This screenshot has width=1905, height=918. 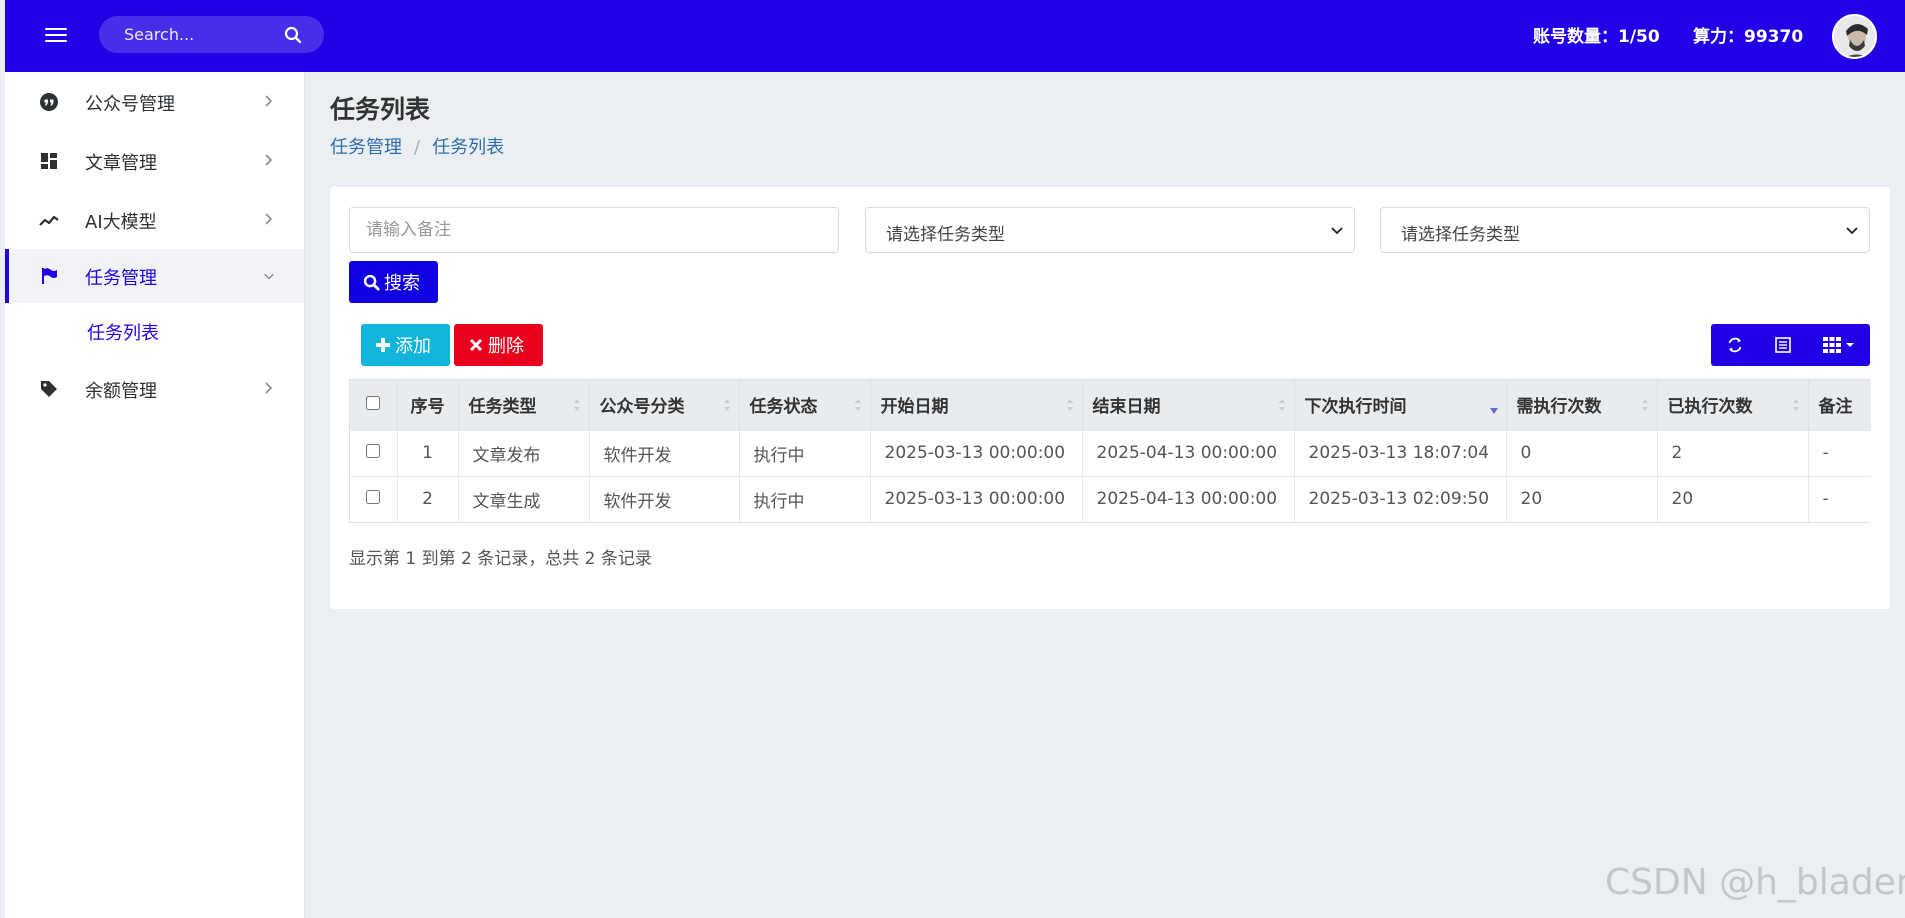 I want to click on search-box, so click(x=211, y=34).